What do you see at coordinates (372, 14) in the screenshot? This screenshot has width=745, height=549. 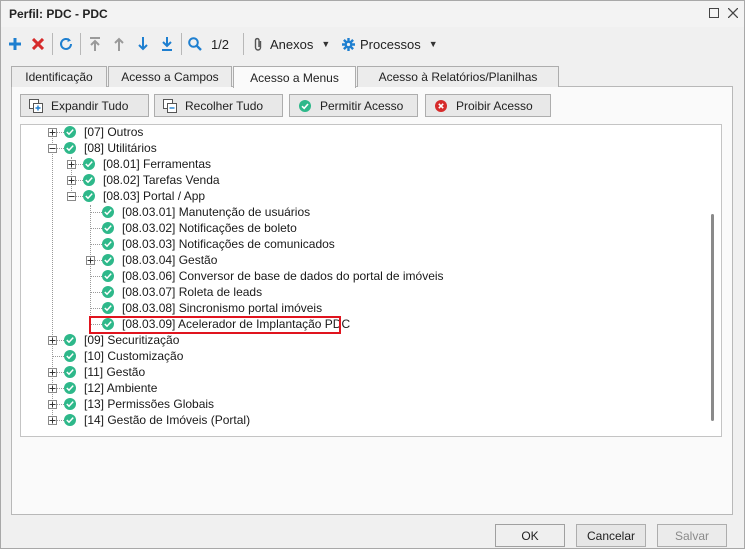 I see `title-bar: Perfil: PDC - PDC` at bounding box center [372, 14].